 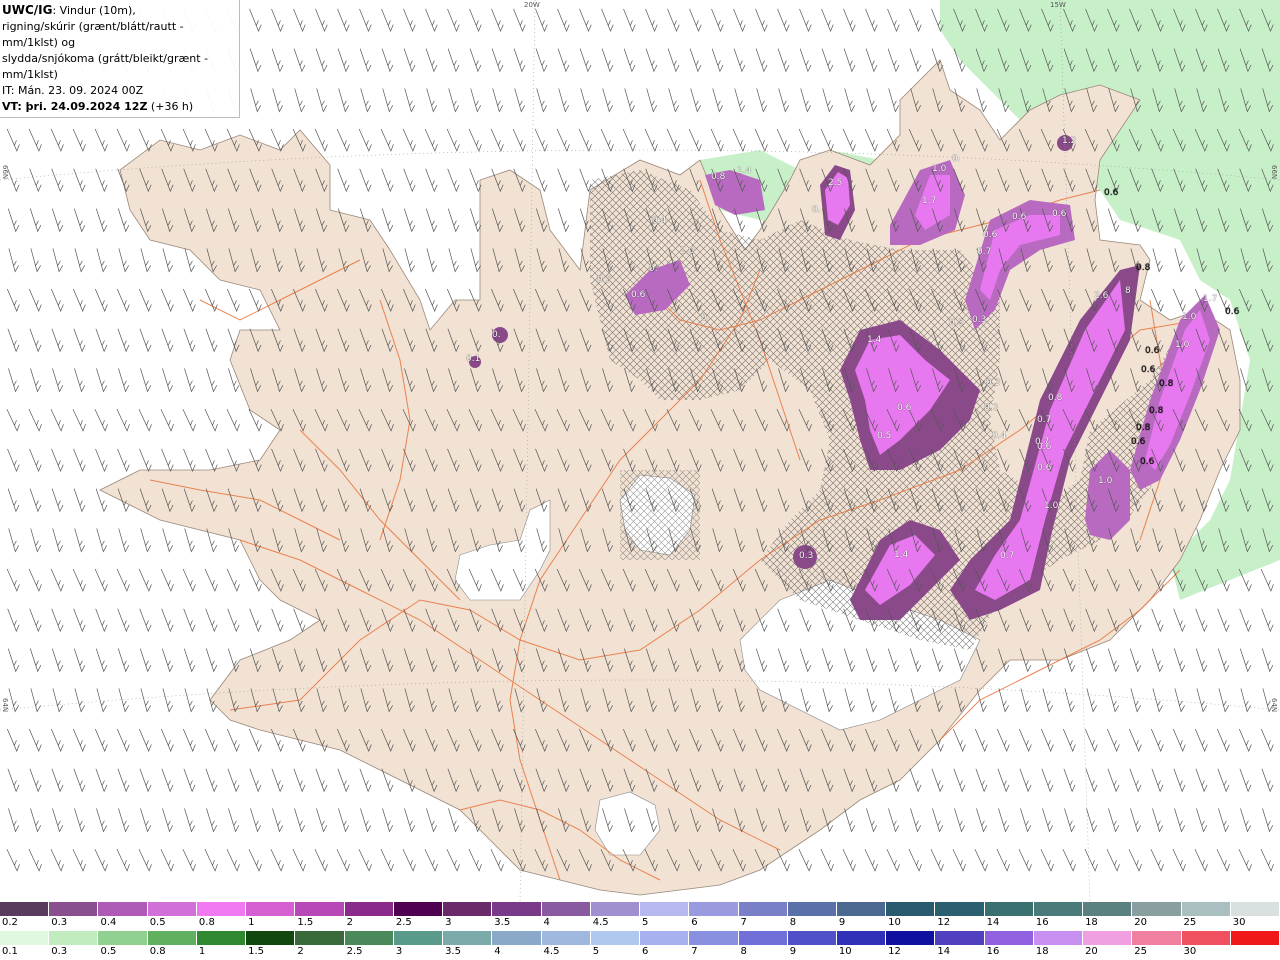 What do you see at coordinates (157, 951) in the screenshot?
I see `scale-tick-label: 0.8` at bounding box center [157, 951].